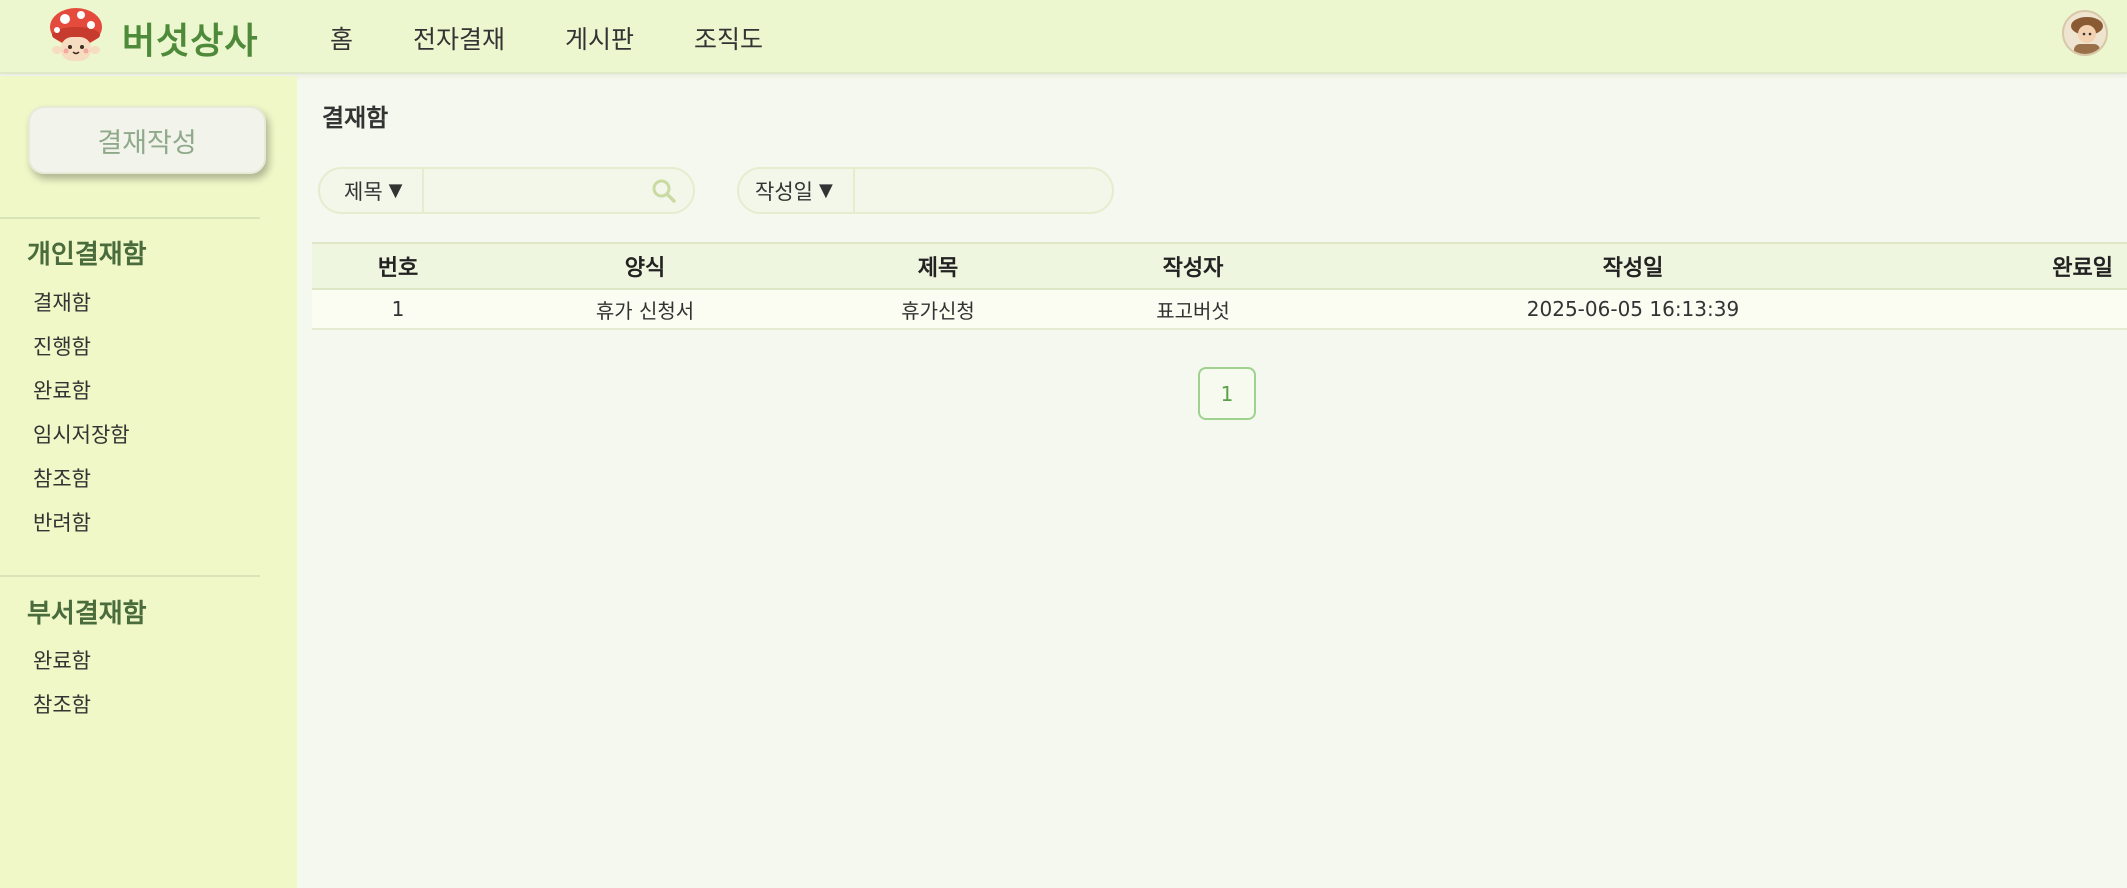 The image size is (2127, 888). I want to click on top-nav: 홈 전자결재 게시판 조직도, so click(576, 38).